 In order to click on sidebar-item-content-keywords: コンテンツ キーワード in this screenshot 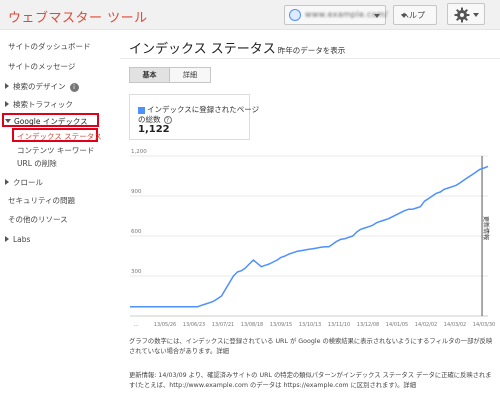, I will do `click(55, 150)`.